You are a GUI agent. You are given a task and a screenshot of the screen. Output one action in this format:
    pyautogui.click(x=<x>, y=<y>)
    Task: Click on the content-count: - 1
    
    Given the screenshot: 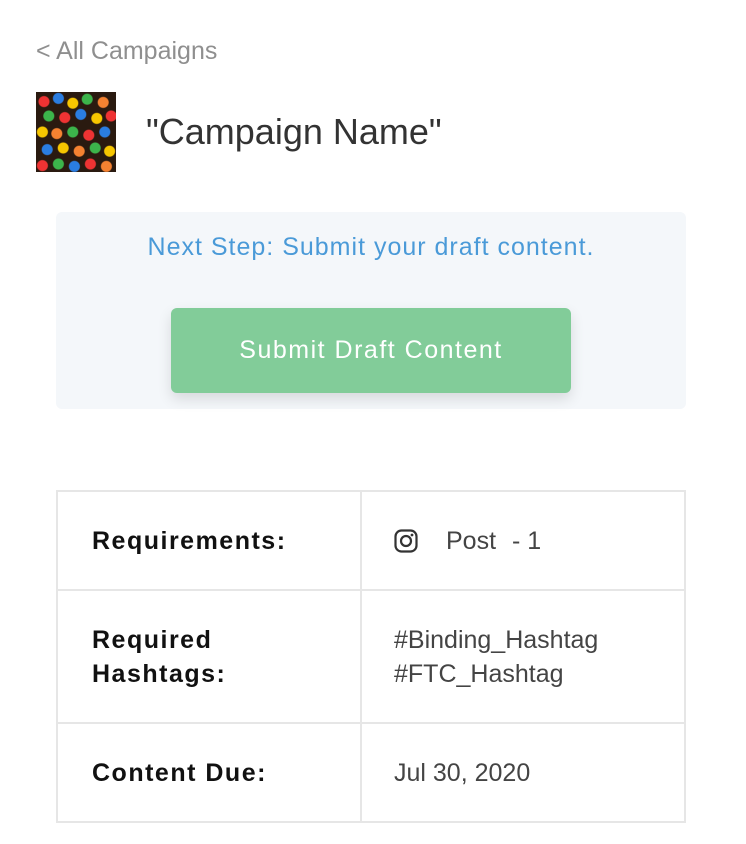 What is the action you would take?
    pyautogui.click(x=527, y=540)
    